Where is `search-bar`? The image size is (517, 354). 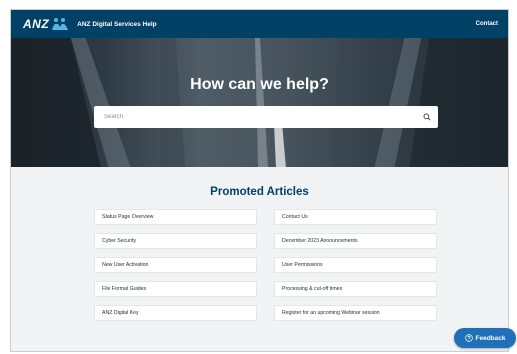
search-bar is located at coordinates (266, 117).